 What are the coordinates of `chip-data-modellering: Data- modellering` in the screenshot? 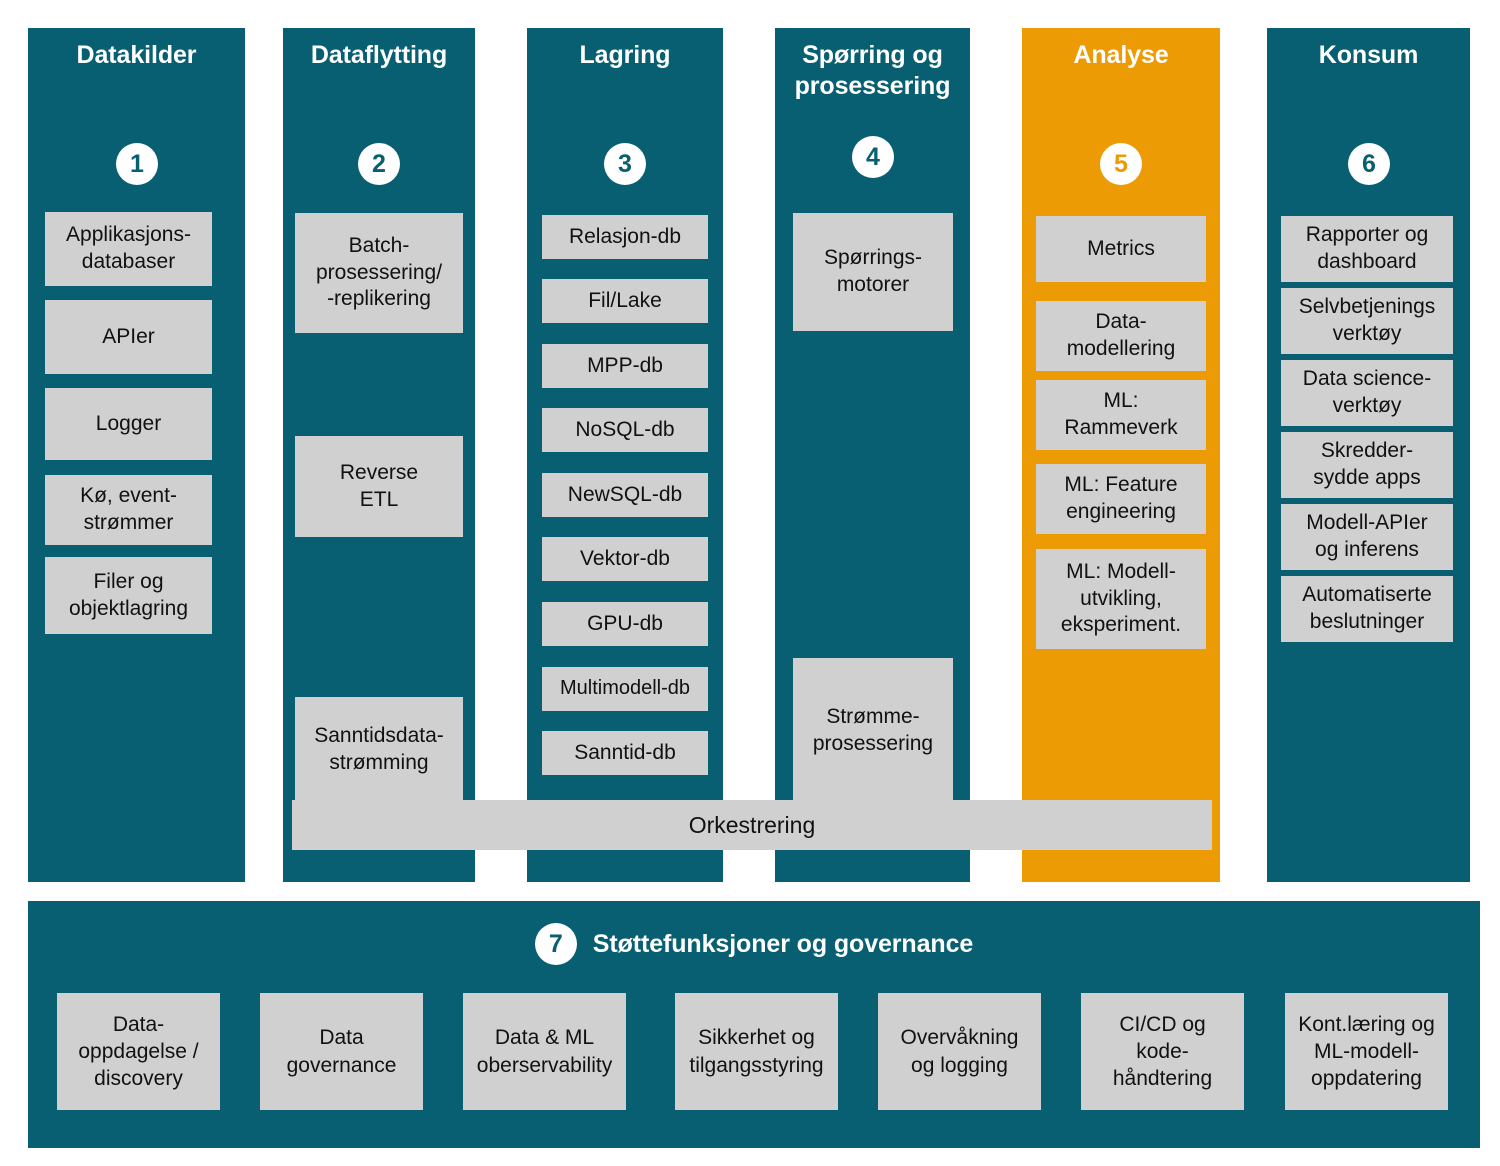 It's located at (1121, 336).